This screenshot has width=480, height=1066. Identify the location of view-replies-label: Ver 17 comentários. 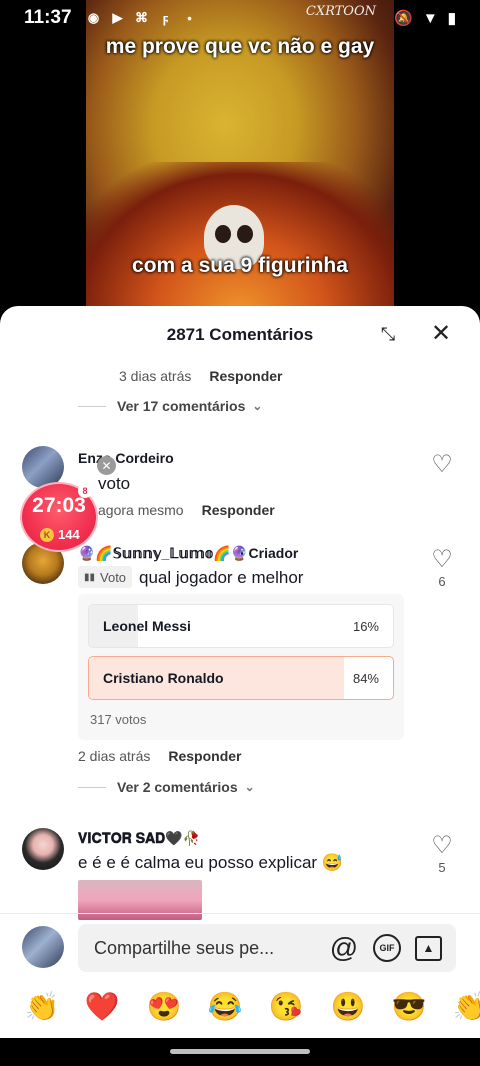
(181, 406).